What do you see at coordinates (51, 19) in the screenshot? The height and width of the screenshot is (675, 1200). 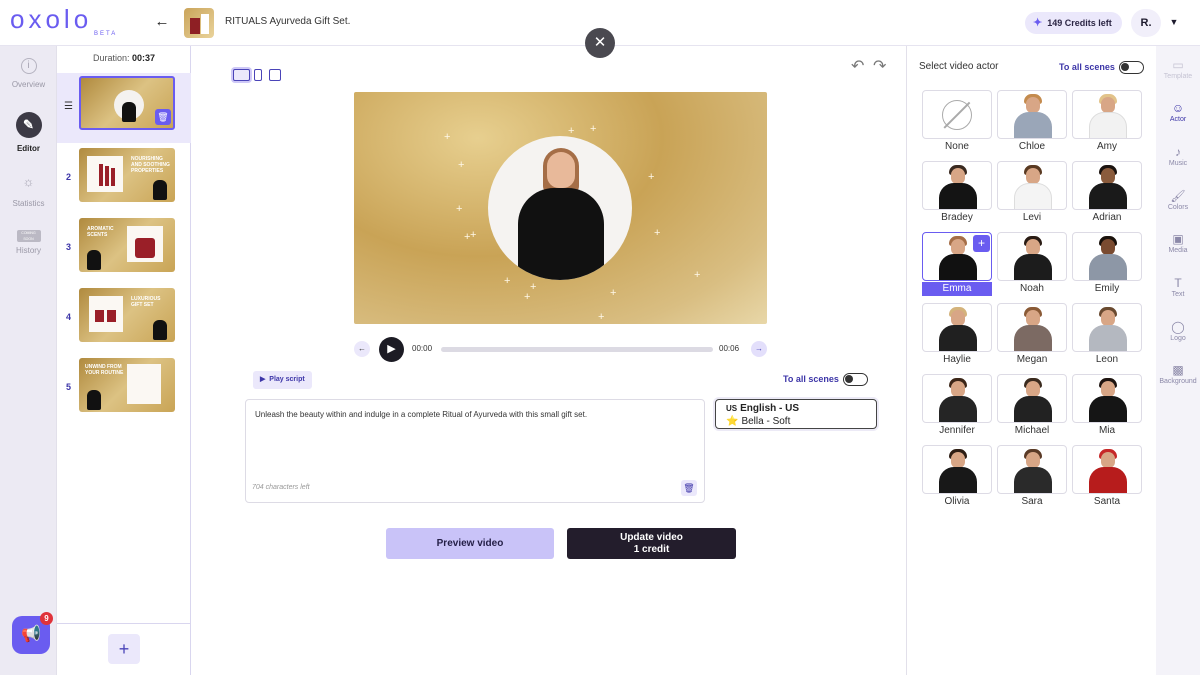 I see `logo-wordmark: oxolo` at bounding box center [51, 19].